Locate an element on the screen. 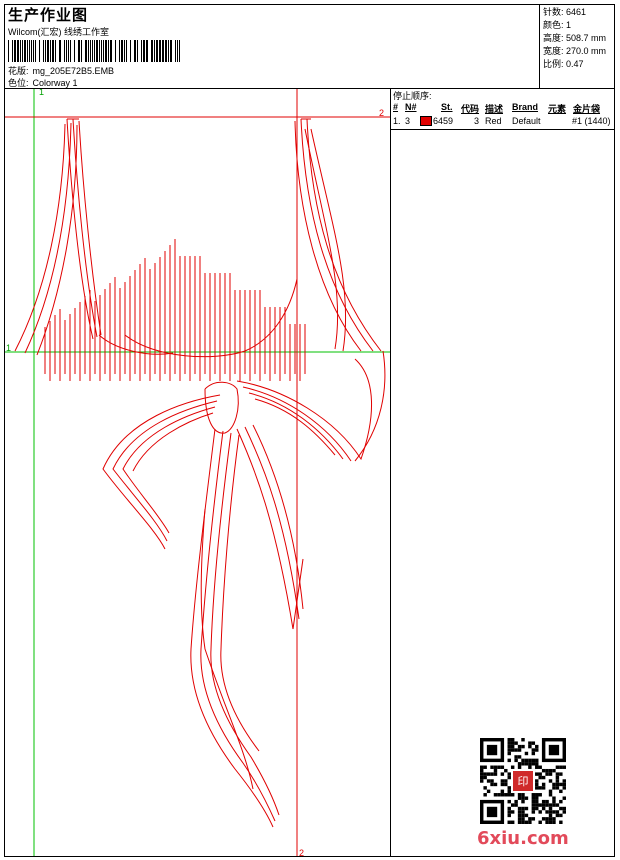  colorway-label: 色位: is located at coordinates (18, 83).